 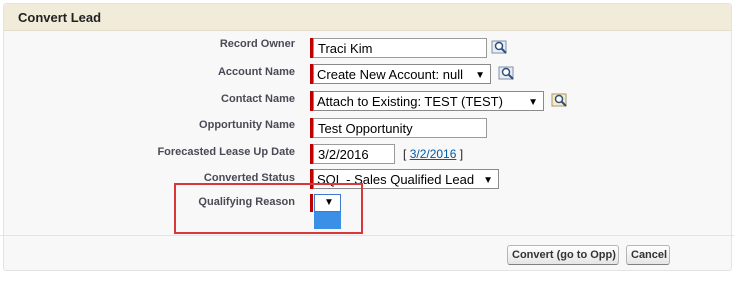 I want to click on forecasted-lease-up-date-label: Forecasted Lease Up Date, so click(x=226, y=152).